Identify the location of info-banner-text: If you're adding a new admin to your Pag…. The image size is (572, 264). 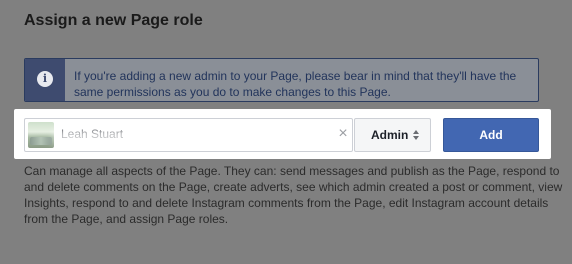
(295, 84).